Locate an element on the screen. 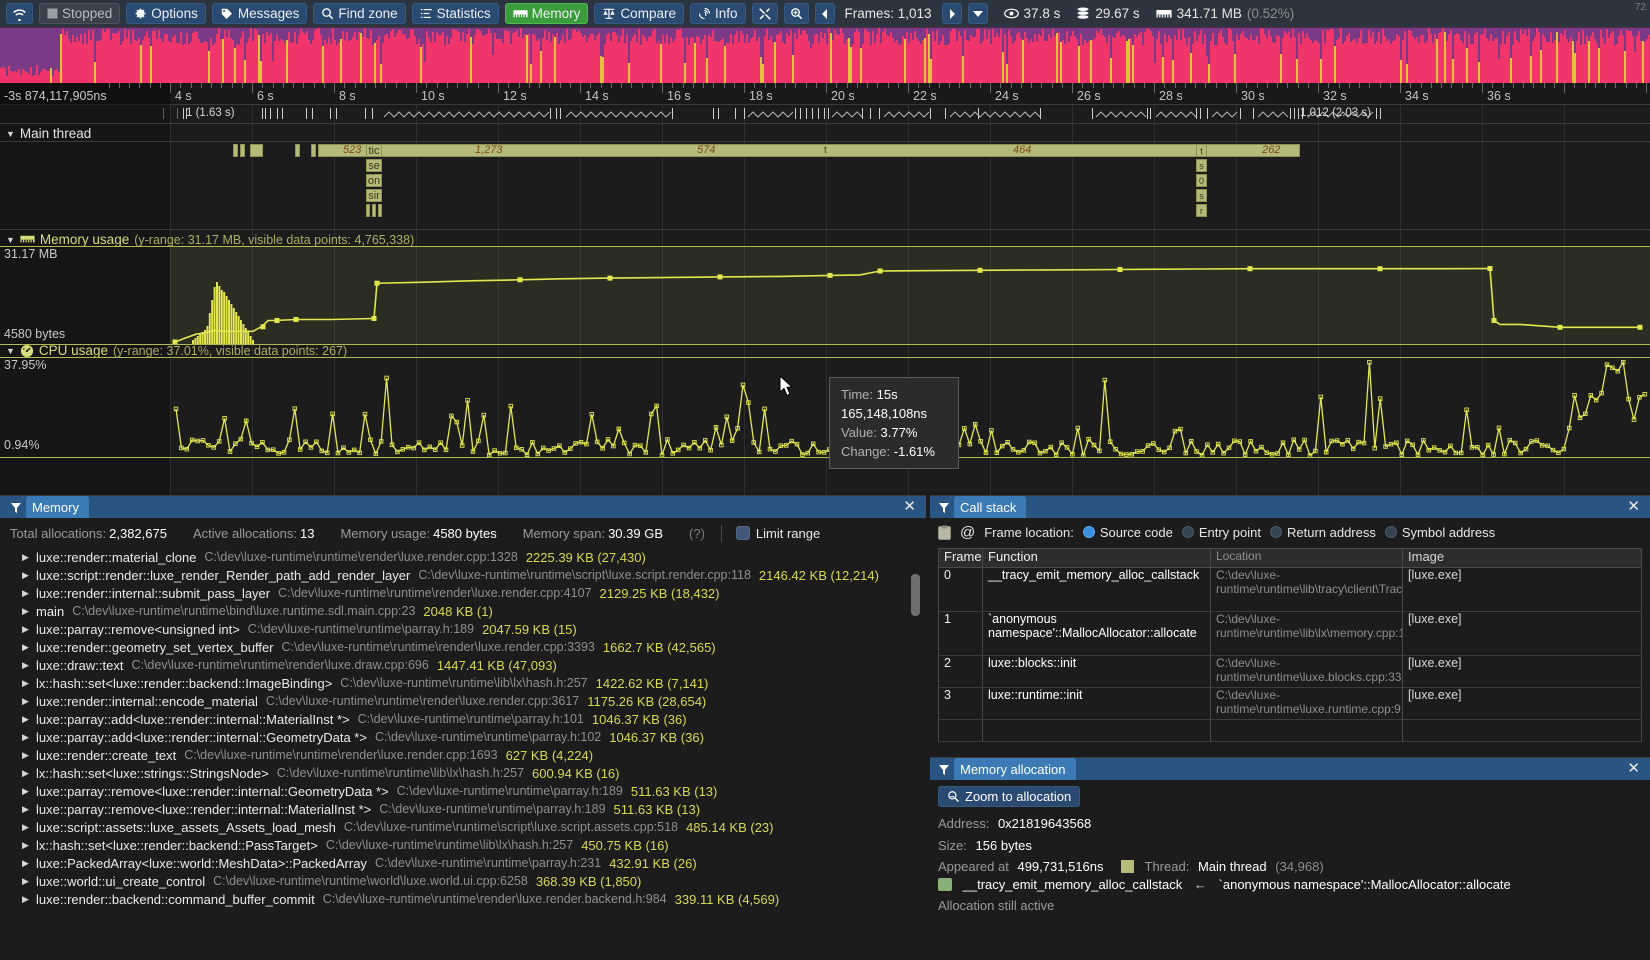 This screenshot has height=960, width=1650. messages-button: Messages is located at coordinates (259, 13).